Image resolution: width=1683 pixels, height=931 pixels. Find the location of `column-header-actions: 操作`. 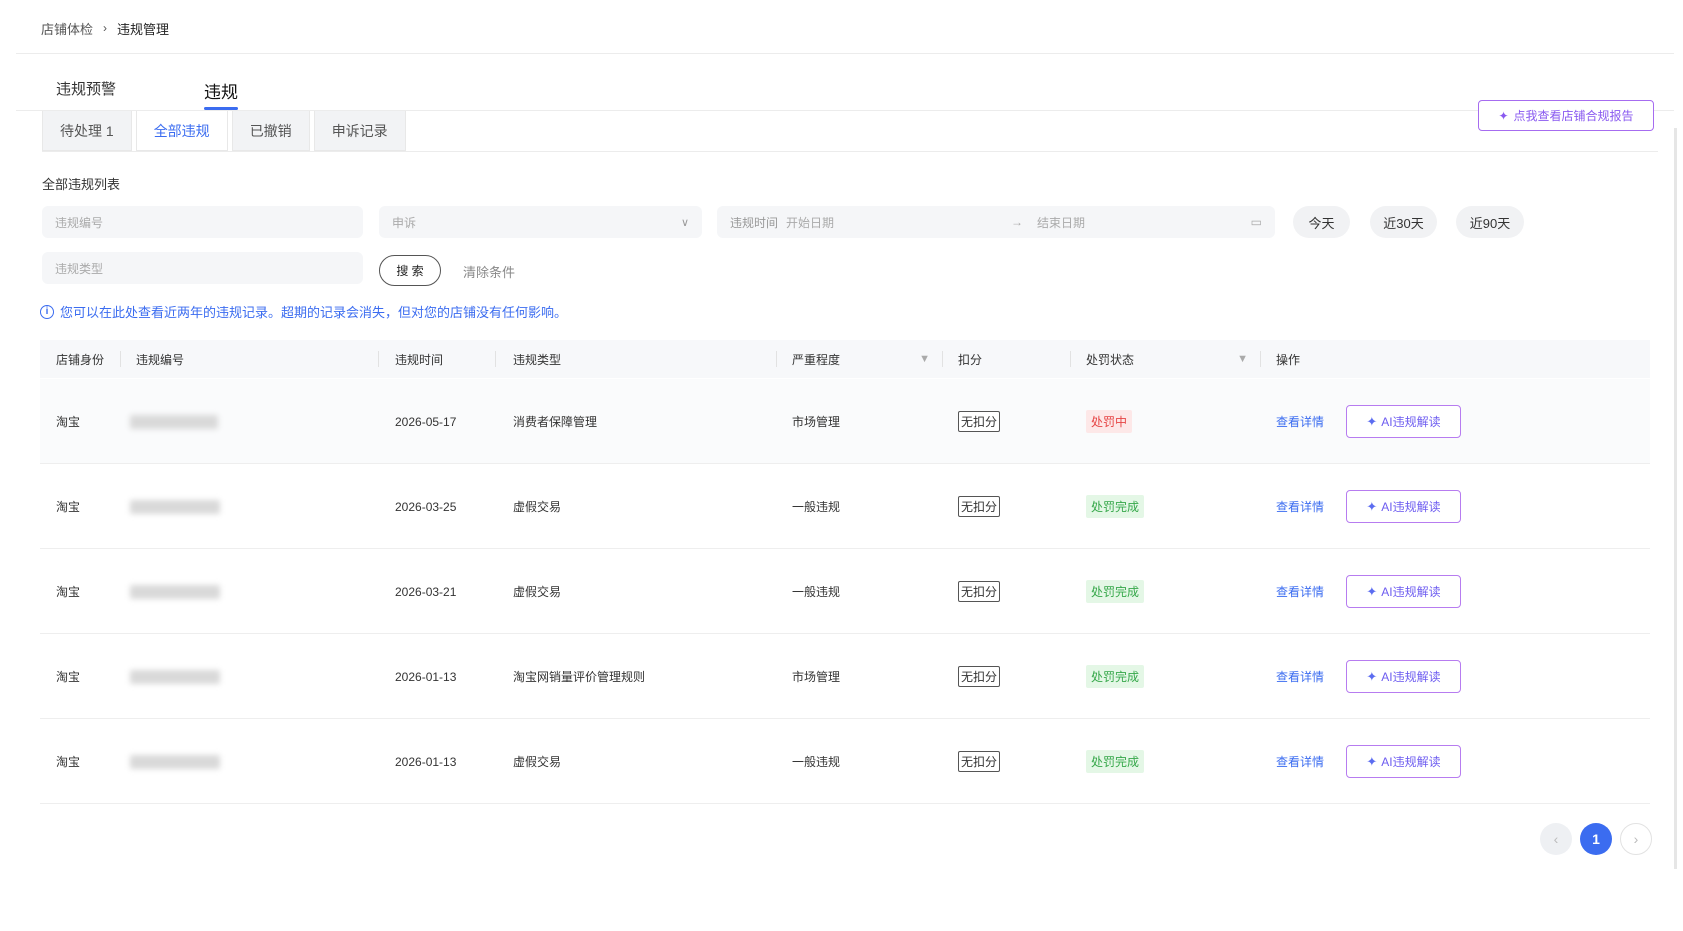

column-header-actions: 操作 is located at coordinates (1288, 359).